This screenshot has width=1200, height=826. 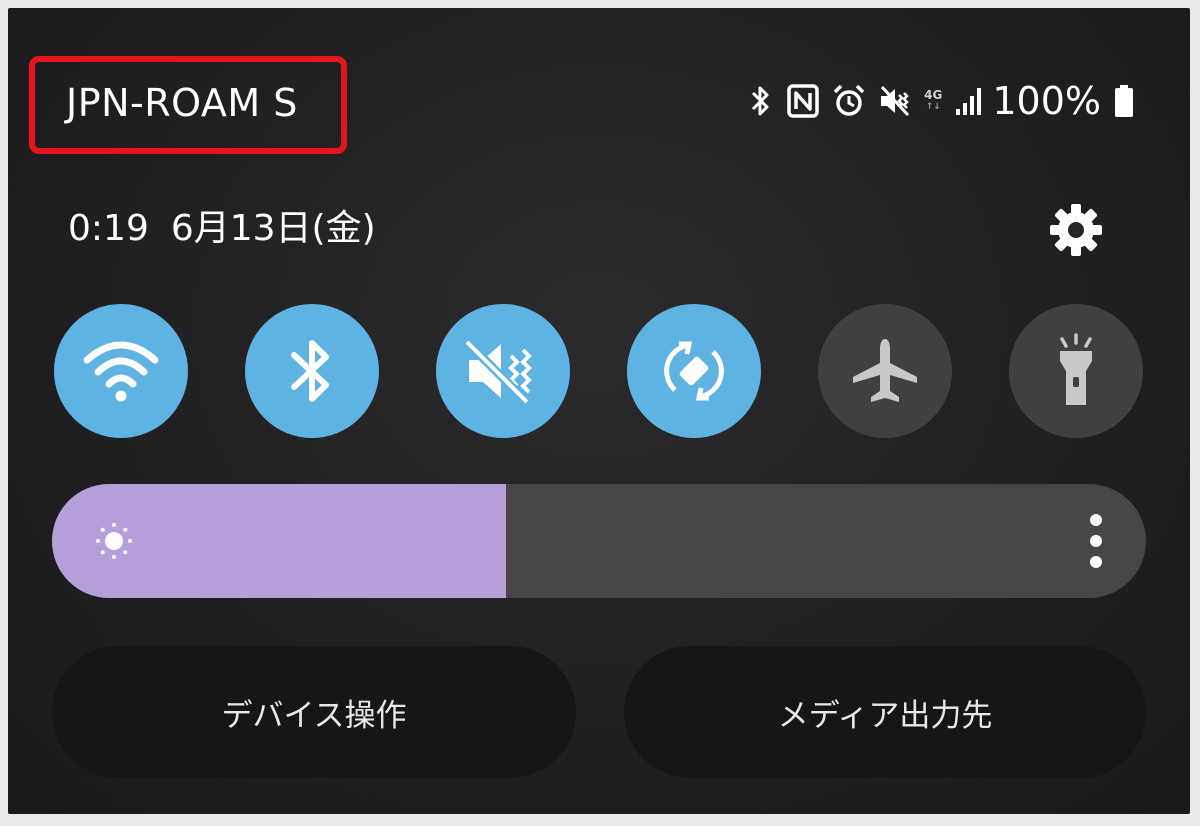 What do you see at coordinates (849, 100) in the screenshot?
I see `alarm-icon` at bounding box center [849, 100].